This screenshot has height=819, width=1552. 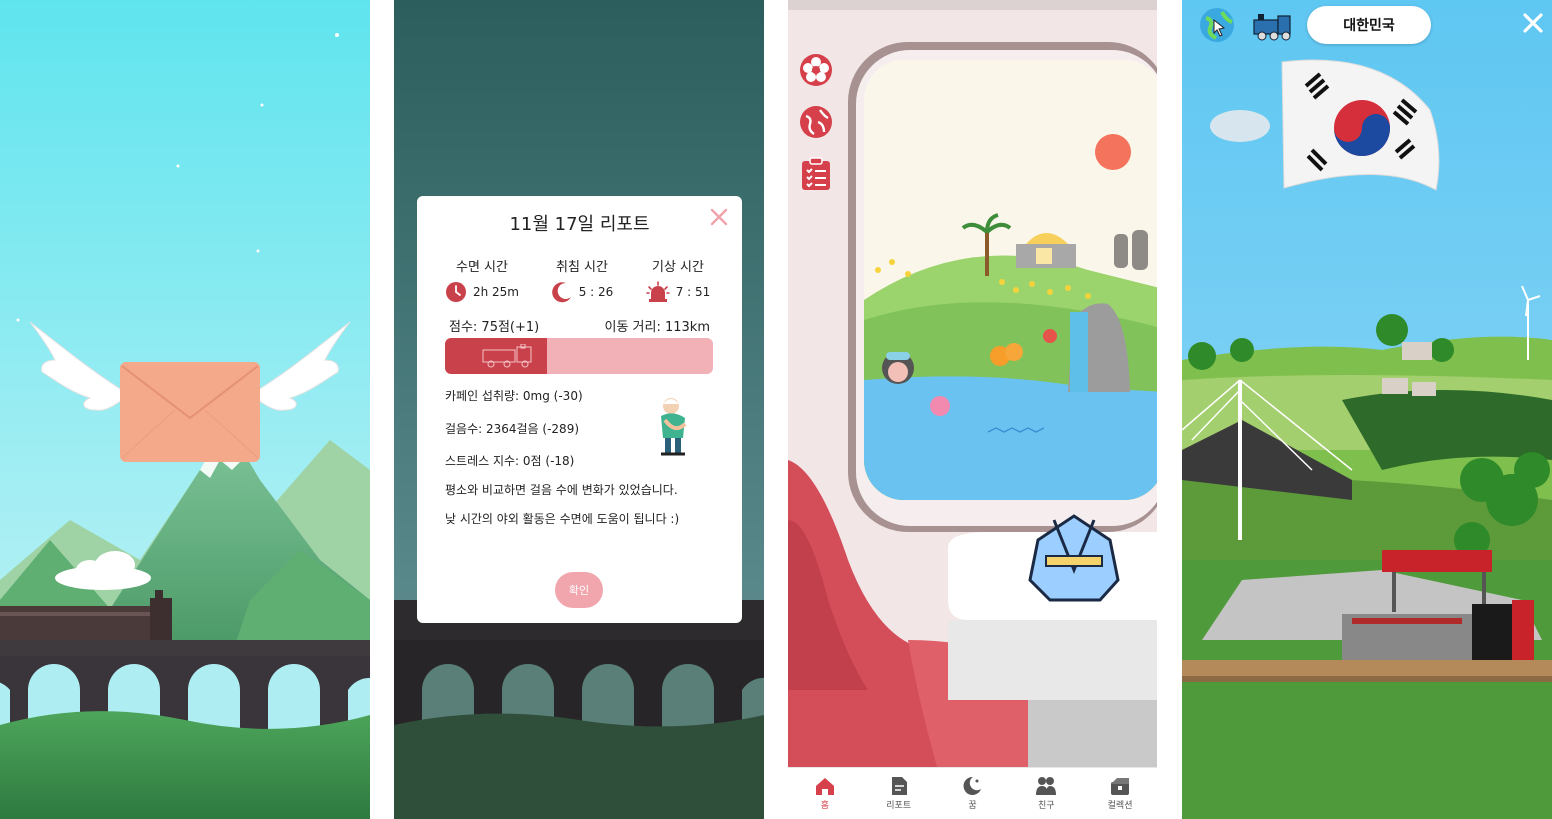 What do you see at coordinates (579, 224) in the screenshot?
I see `report-title: 11월 17일 리포트` at bounding box center [579, 224].